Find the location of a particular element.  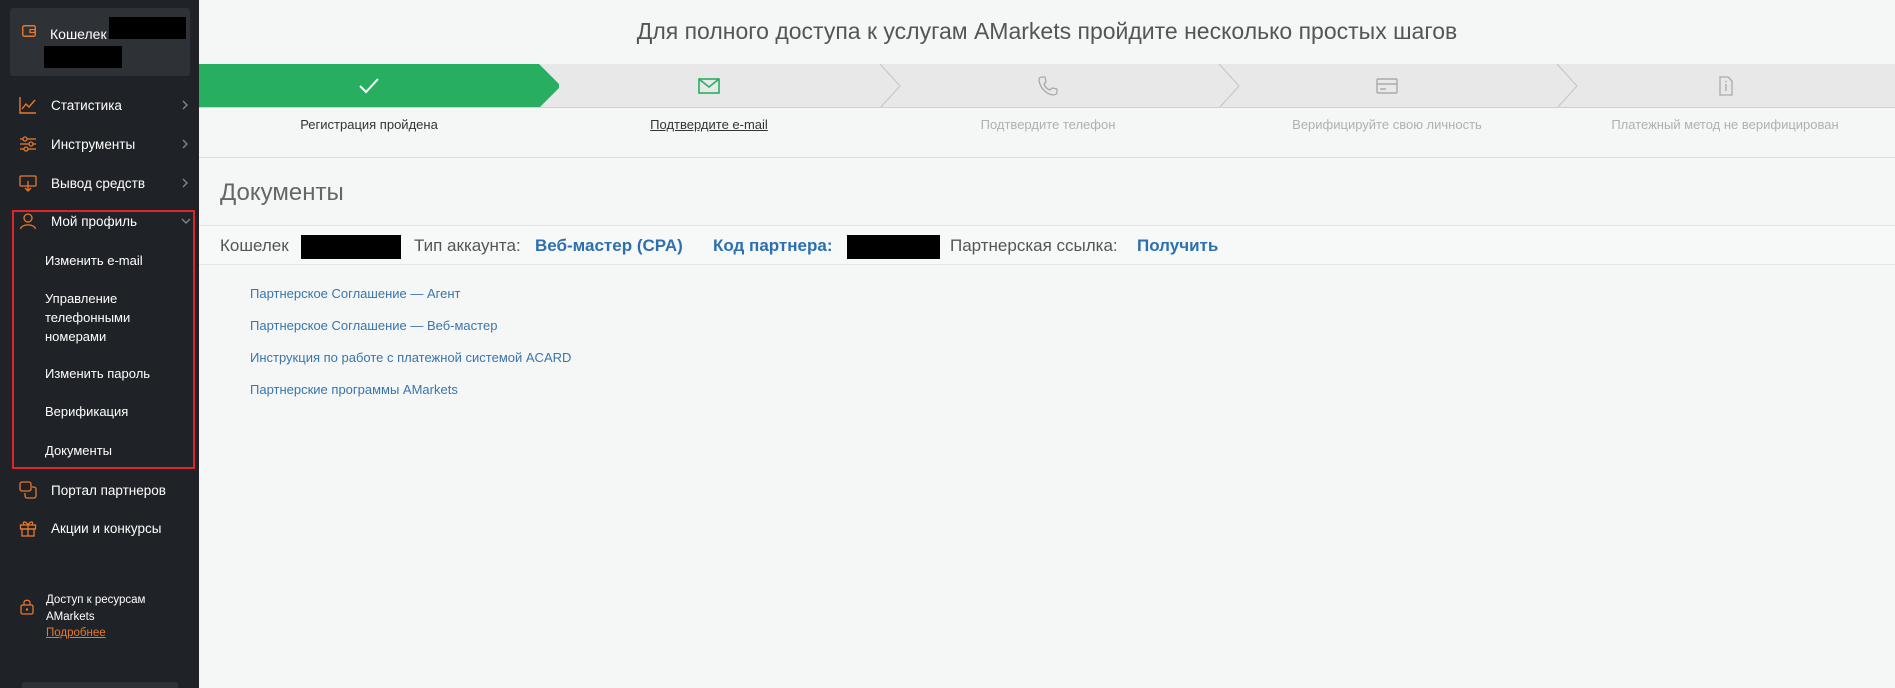

doc-link-webmaster-agreement: Партнерское Соглашение — Веб-мастер is located at coordinates (373, 325).